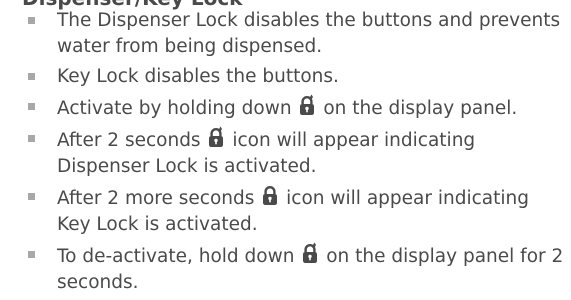 This screenshot has width=571, height=300. What do you see at coordinates (179, 256) in the screenshot?
I see `bullet-text-start: To de-activate, hold down` at bounding box center [179, 256].